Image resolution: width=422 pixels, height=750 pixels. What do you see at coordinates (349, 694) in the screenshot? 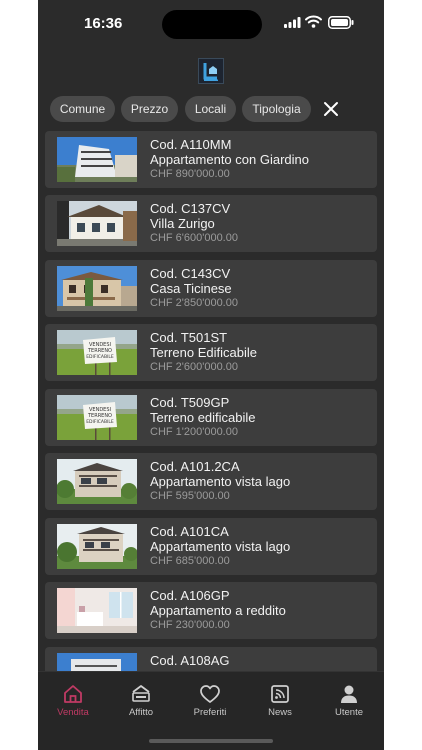
I see `user-icon` at bounding box center [349, 694].